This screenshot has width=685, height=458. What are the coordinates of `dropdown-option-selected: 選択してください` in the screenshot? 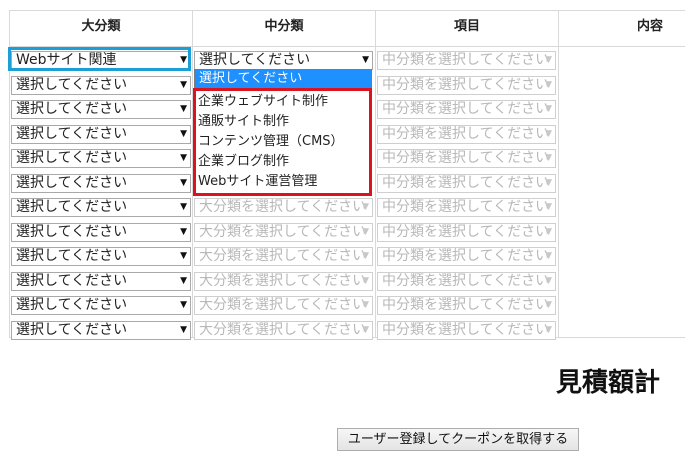 It's located at (283, 79).